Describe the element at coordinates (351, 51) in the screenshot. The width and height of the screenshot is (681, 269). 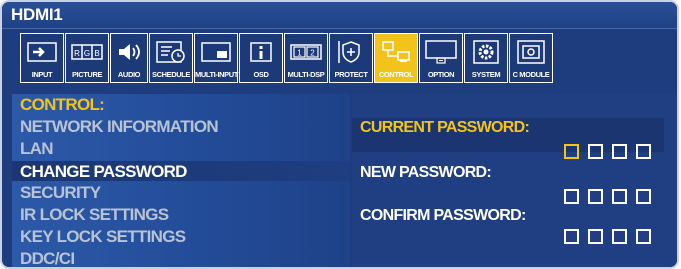
I see `shield-icon` at that location.